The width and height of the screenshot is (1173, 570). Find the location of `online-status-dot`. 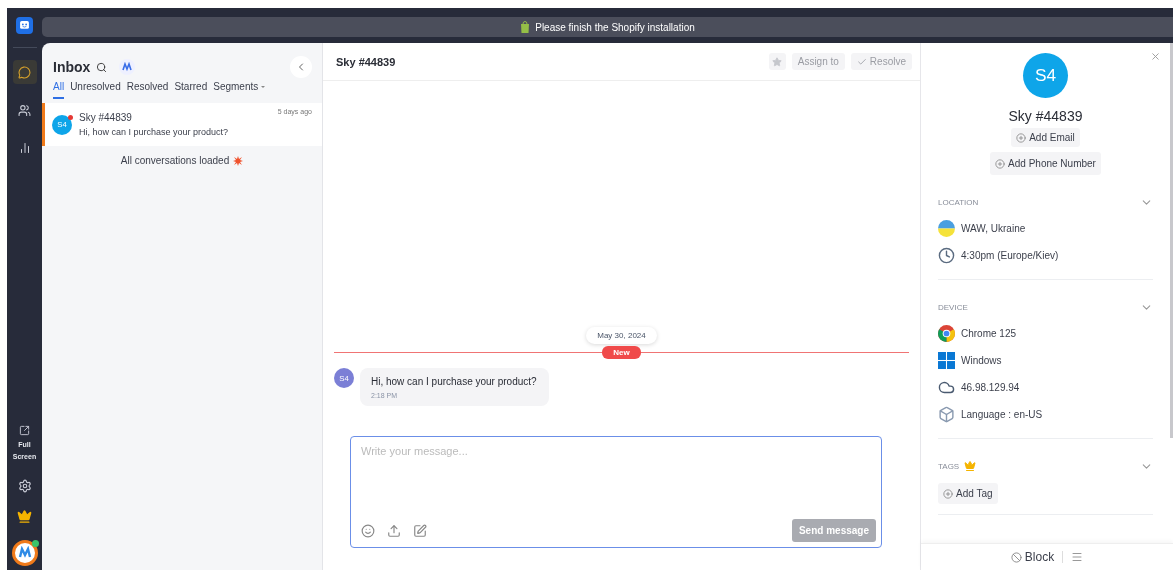

online-status-dot is located at coordinates (35, 543).